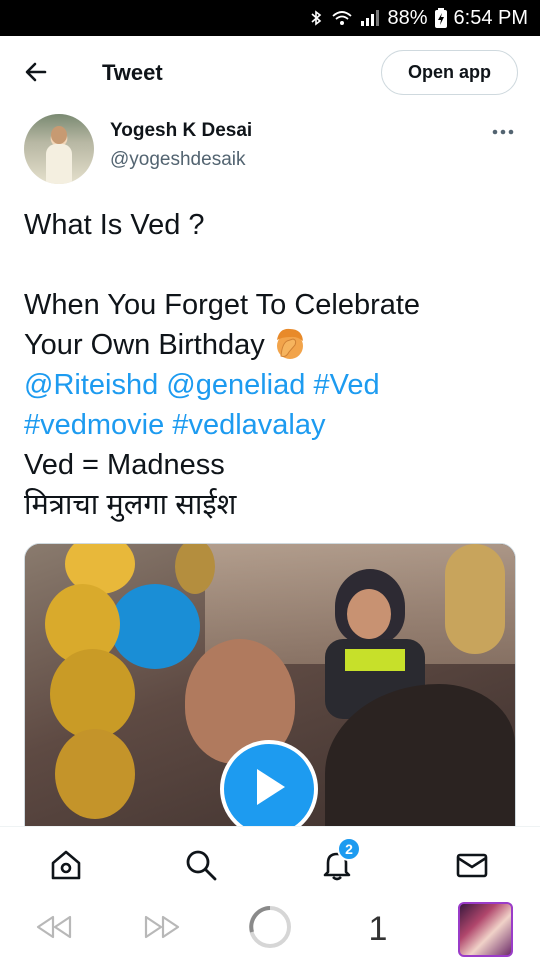  Describe the element at coordinates (177, 160) in the screenshot. I see `author-handle: @yogeshdesaik` at that location.